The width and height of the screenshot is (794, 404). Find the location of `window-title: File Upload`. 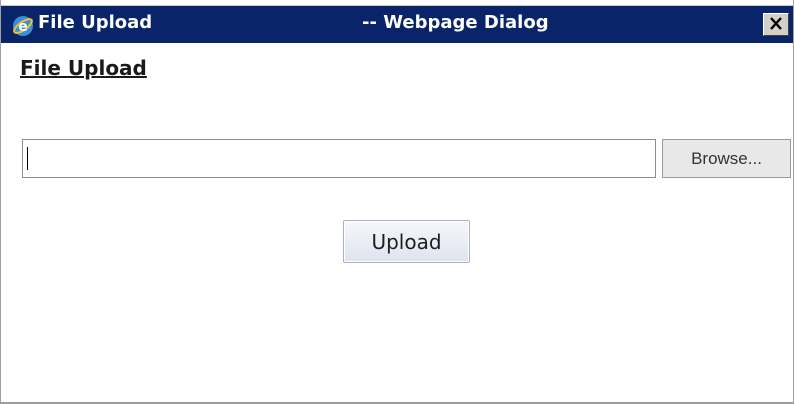

window-title: File Upload is located at coordinates (95, 22).